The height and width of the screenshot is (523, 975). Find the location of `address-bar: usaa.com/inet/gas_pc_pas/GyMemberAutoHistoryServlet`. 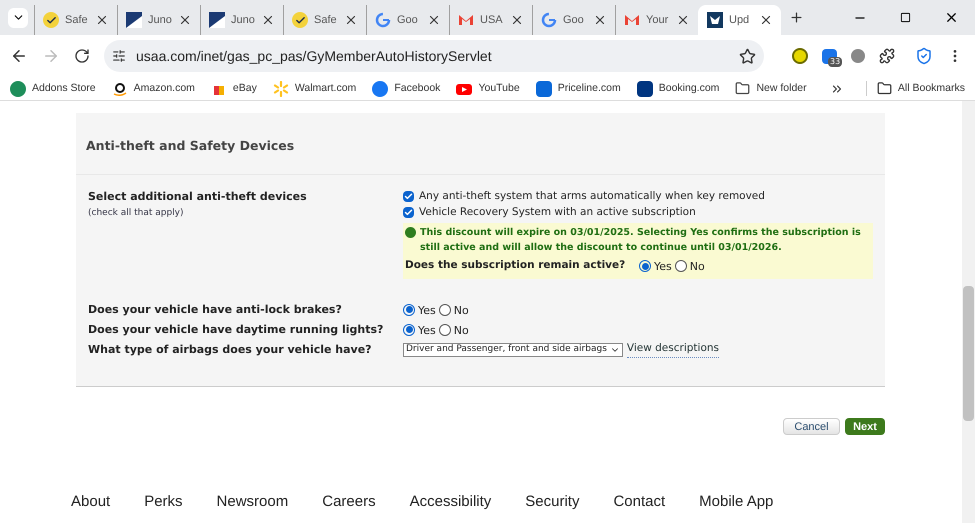

address-bar: usaa.com/inet/gas_pc_pas/GyMemberAutoHistoryServlet is located at coordinates (434, 56).